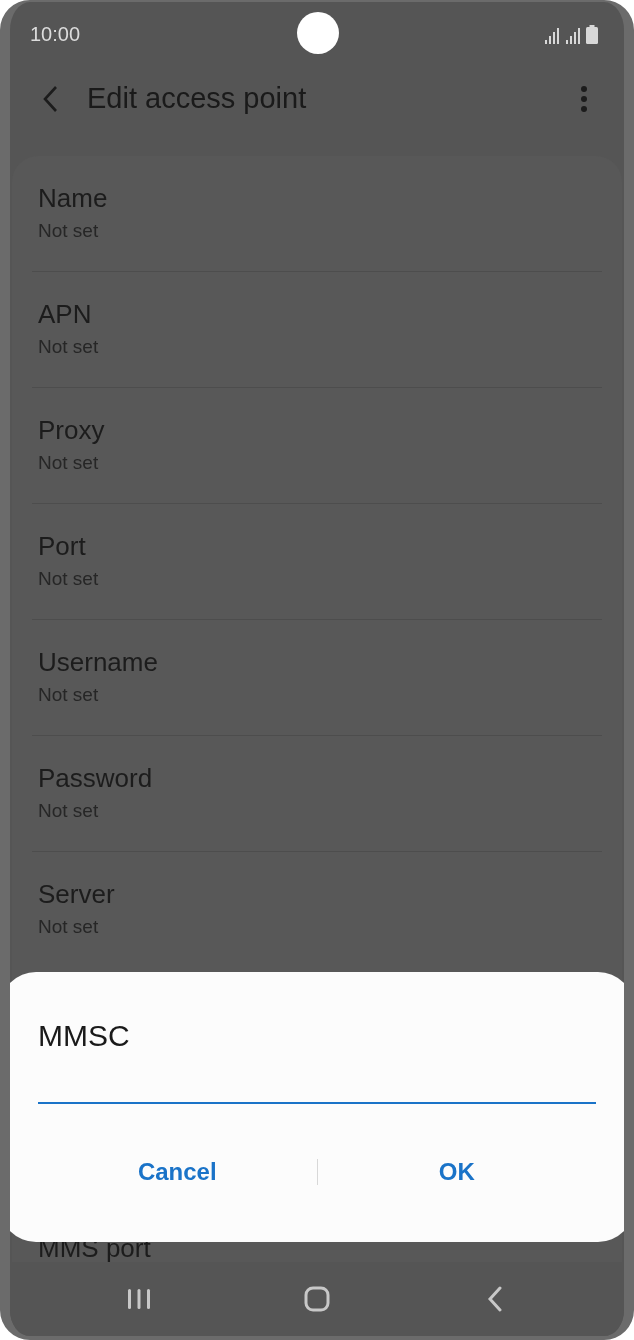 The image size is (634, 1340). What do you see at coordinates (139, 1299) in the screenshot?
I see `recents-icon` at bounding box center [139, 1299].